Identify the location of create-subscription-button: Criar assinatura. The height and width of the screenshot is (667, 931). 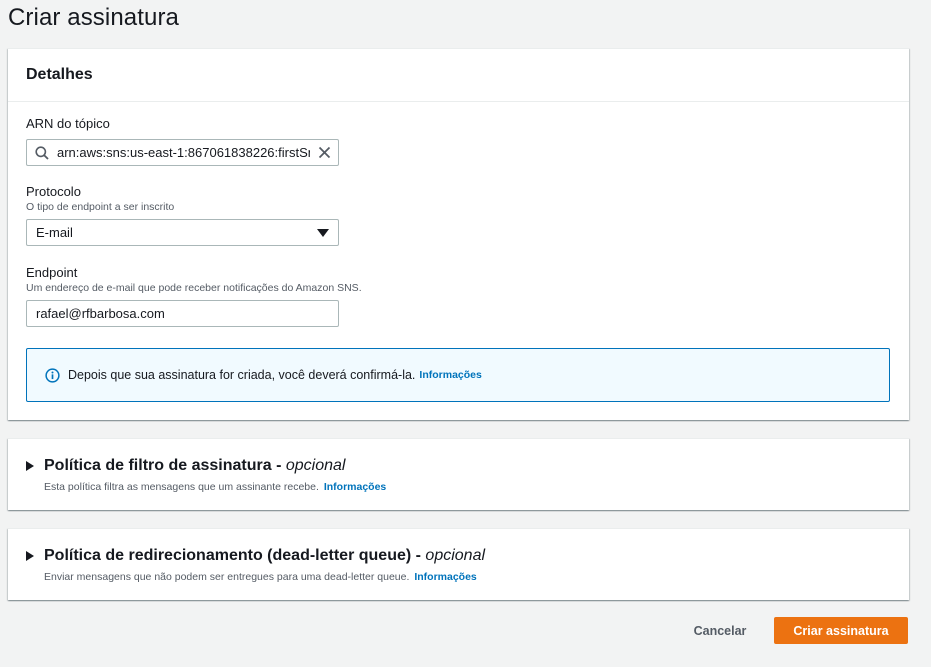
(841, 630).